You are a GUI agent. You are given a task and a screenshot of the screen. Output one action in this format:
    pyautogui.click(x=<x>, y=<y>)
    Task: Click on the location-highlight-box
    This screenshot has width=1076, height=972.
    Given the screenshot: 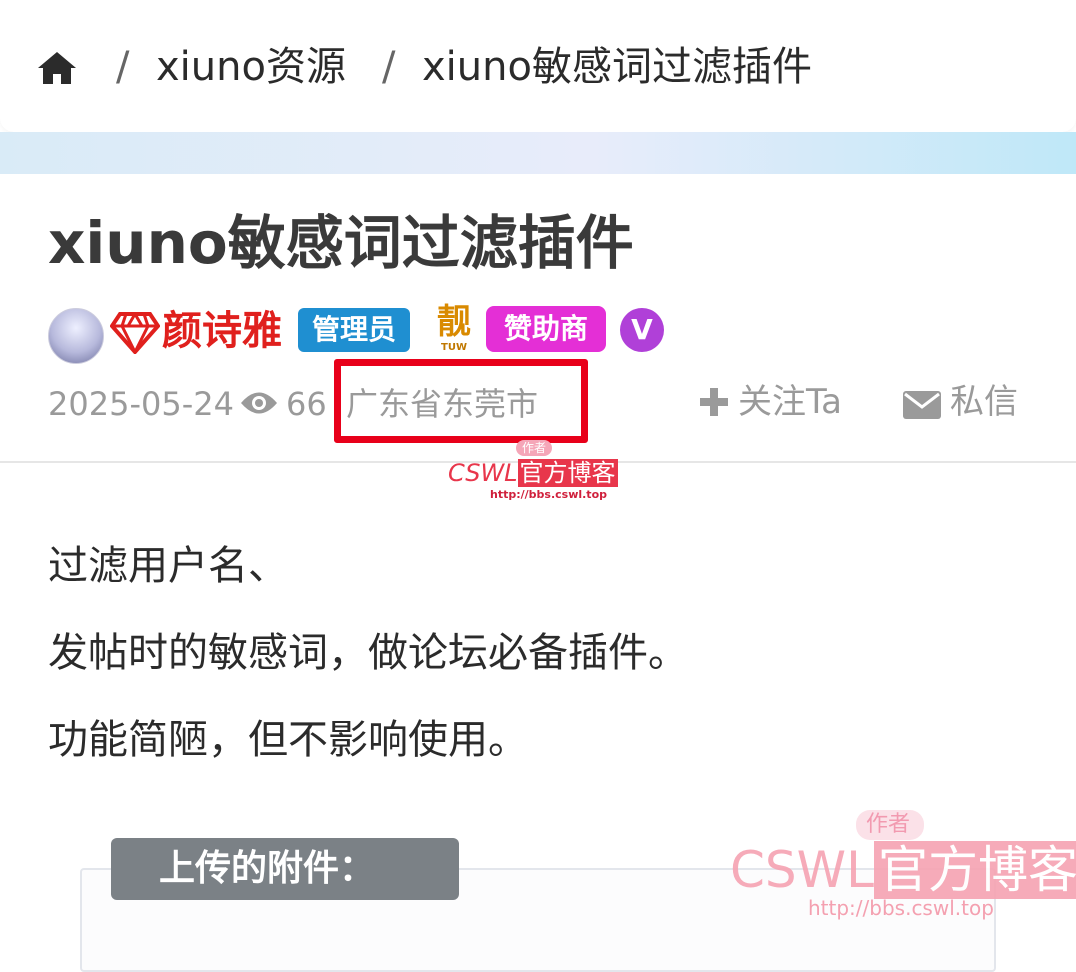 What is the action you would take?
    pyautogui.click(x=461, y=401)
    